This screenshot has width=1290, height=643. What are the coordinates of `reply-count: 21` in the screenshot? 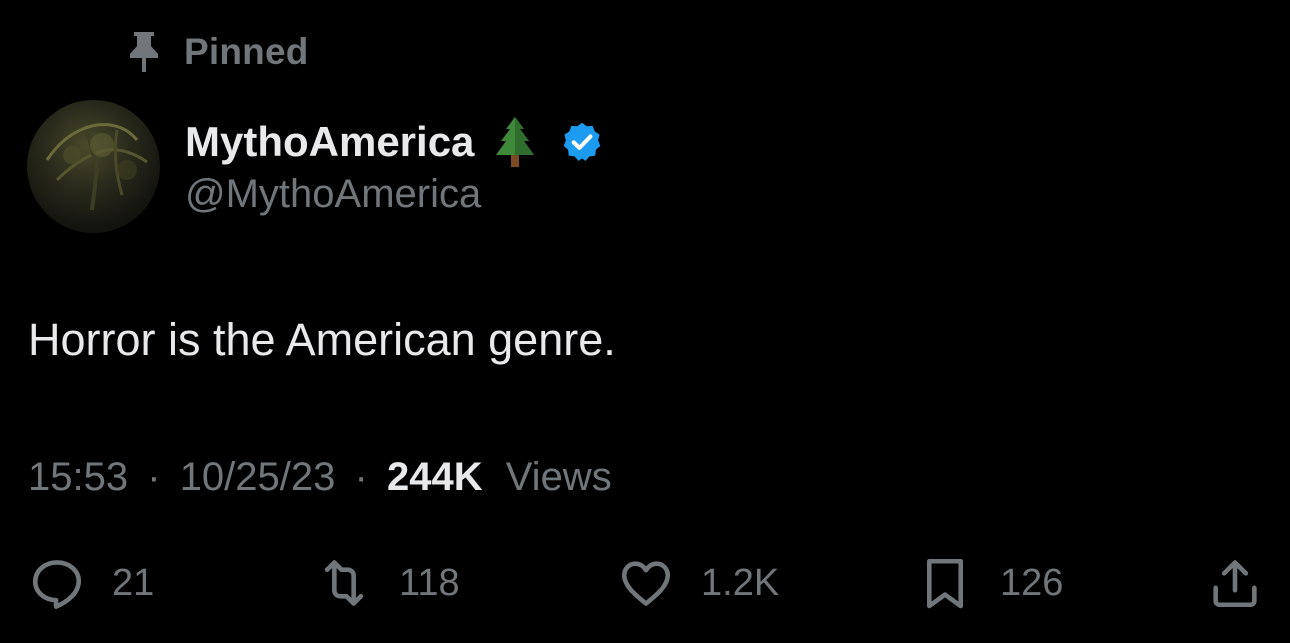 It's located at (133, 582).